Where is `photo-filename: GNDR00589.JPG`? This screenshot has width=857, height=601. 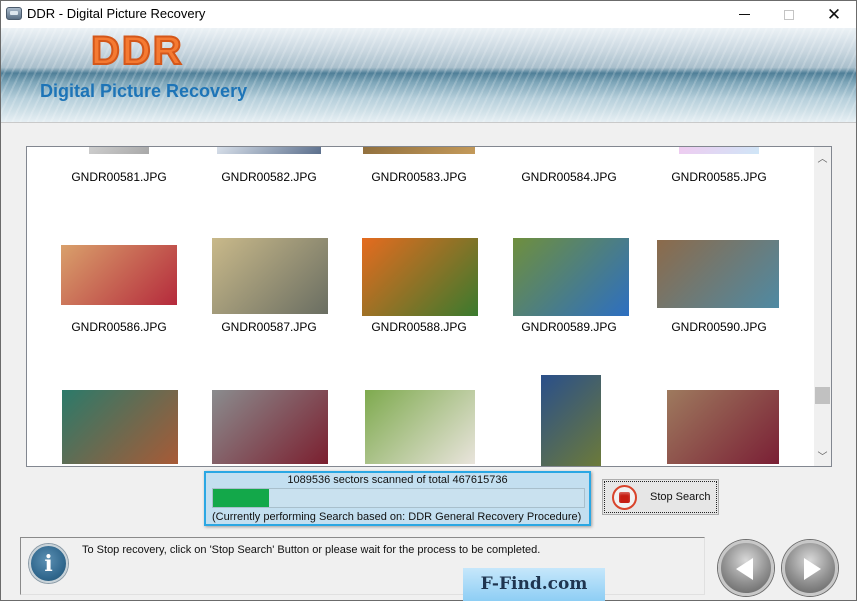 photo-filename: GNDR00589.JPG is located at coordinates (569, 327).